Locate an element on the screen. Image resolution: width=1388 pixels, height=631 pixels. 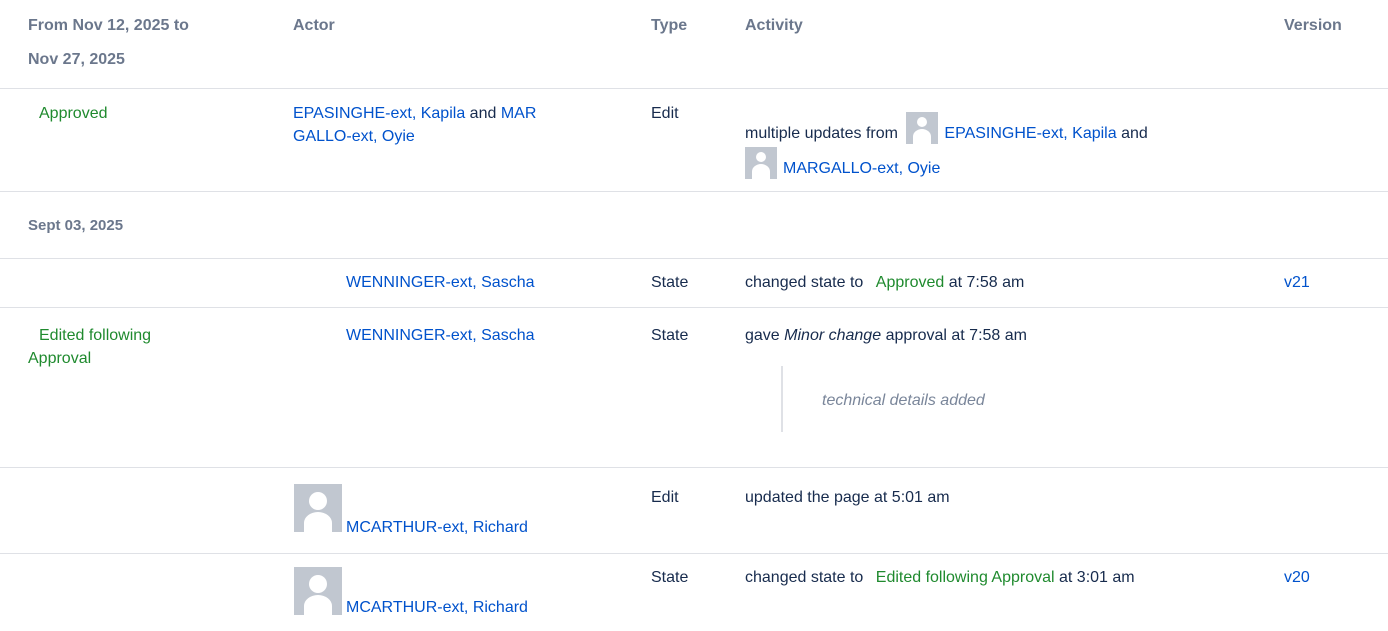
date-range-header-line2: Nov 27, 2025 is located at coordinates (76, 59).